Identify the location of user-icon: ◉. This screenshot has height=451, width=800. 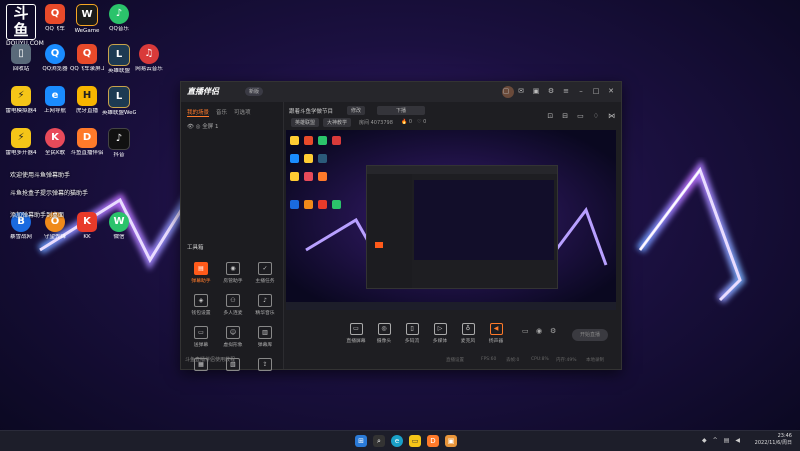
(233, 268).